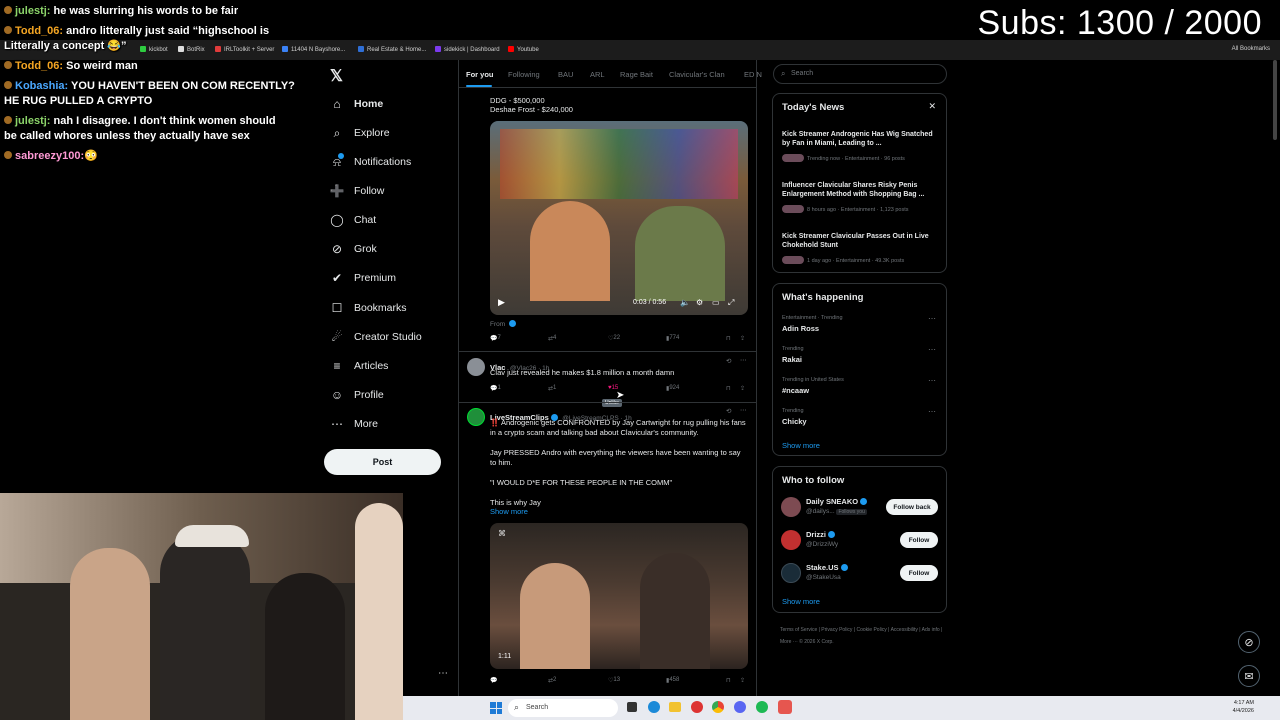 Image resolution: width=1280 pixels, height=720 pixels. I want to click on app-icon, so click(697, 707).